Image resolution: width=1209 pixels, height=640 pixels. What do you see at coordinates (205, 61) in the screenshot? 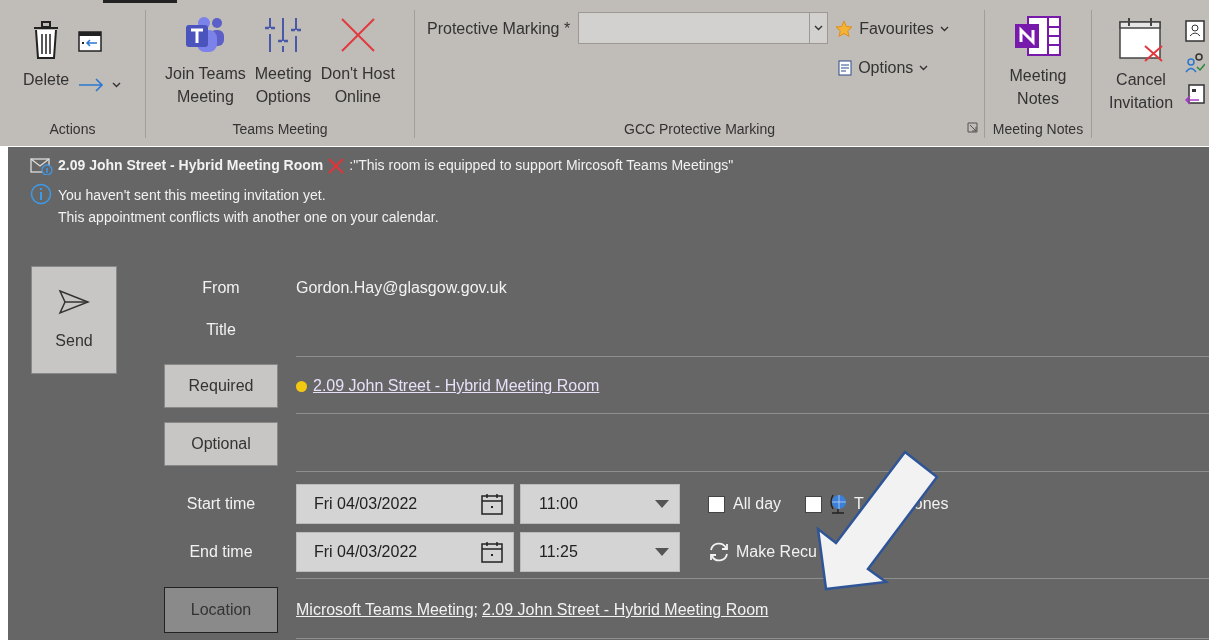
I see `join-meeting-button: Join Teams Meeting` at bounding box center [205, 61].